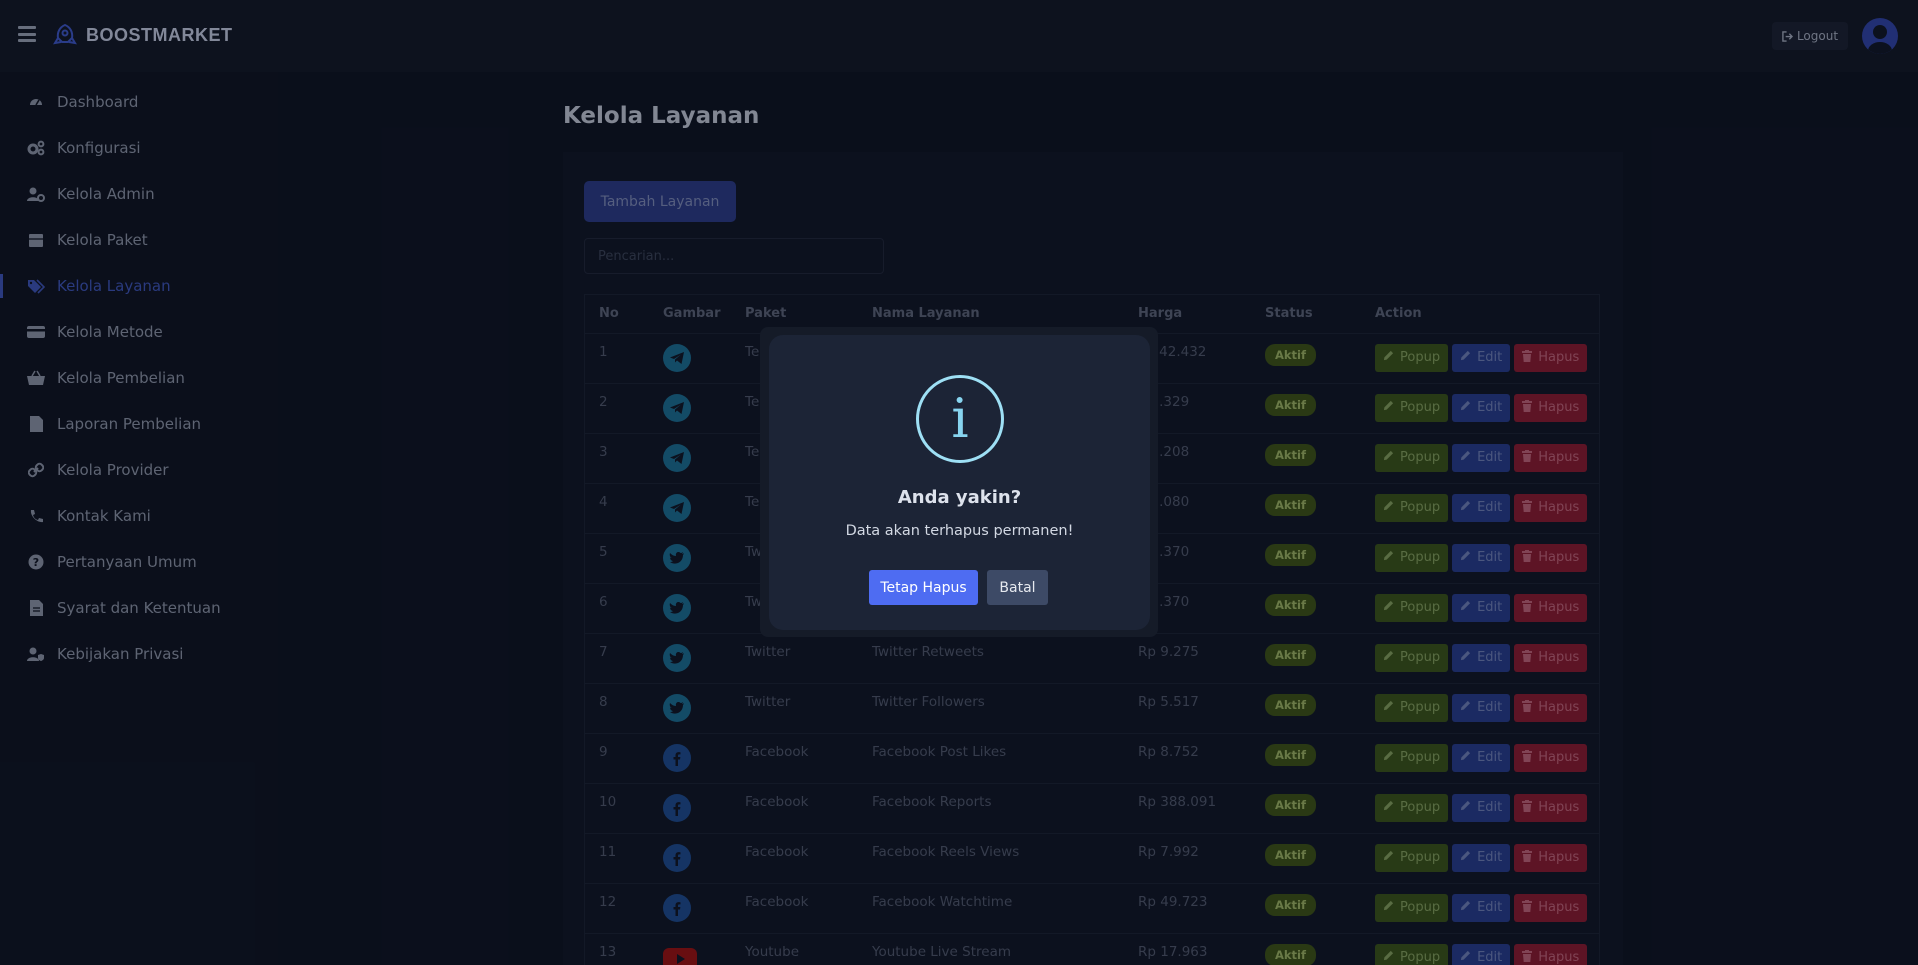  What do you see at coordinates (960, 419) in the screenshot?
I see `info-icon: i` at bounding box center [960, 419].